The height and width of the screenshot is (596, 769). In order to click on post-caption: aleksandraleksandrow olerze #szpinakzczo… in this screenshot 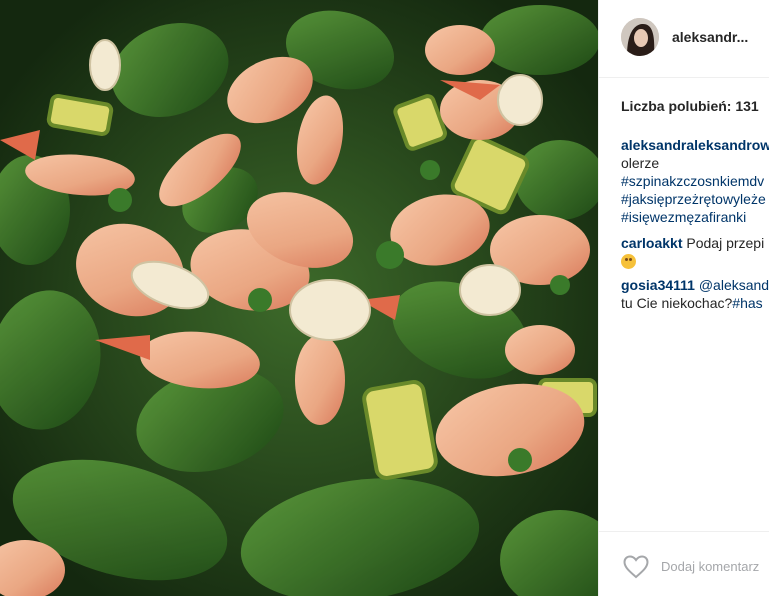, I will do `click(695, 181)`.